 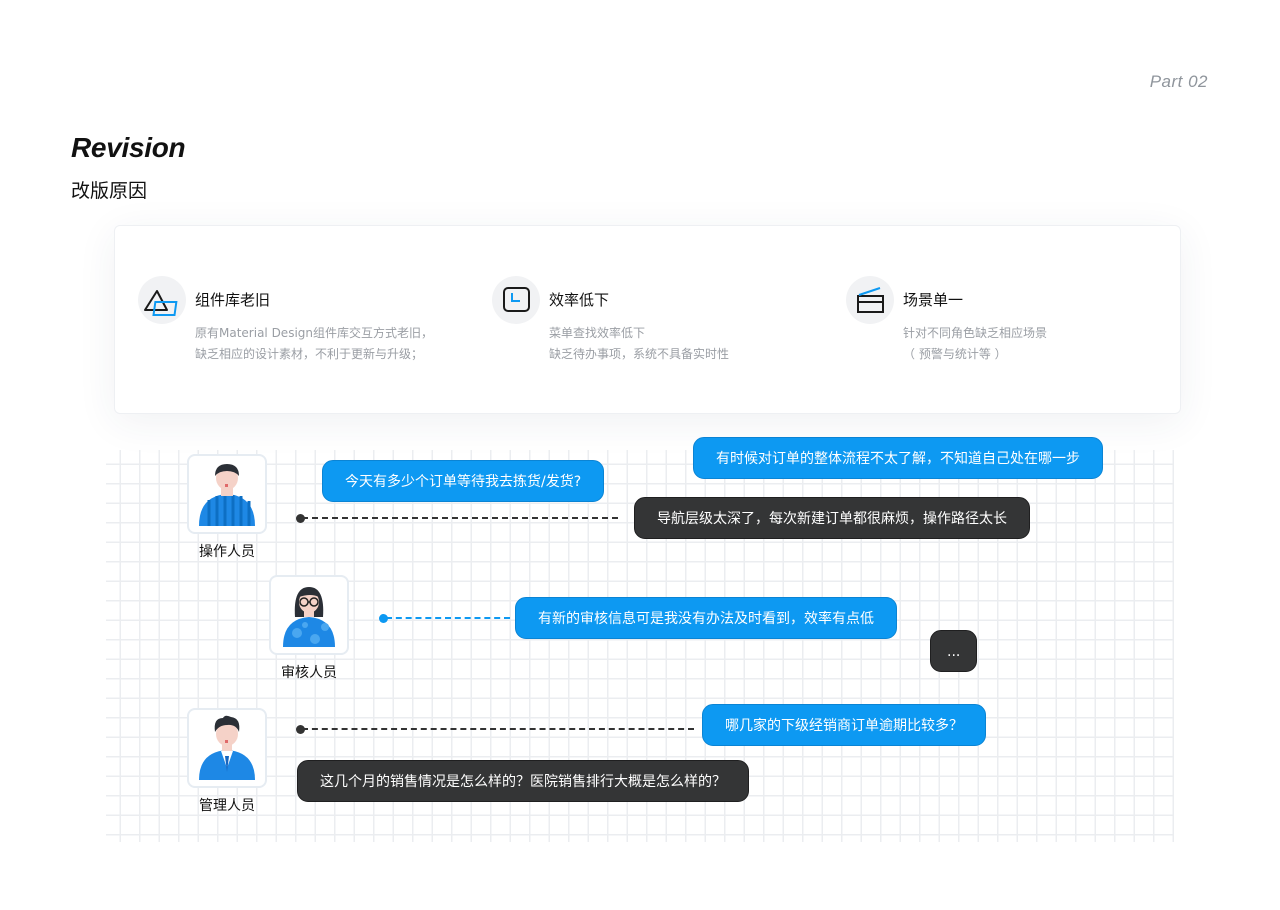 What do you see at coordinates (523, 781) in the screenshot?
I see `chat-bubble: 这几个月的销售情况是怎么样的？医院销售排行大概是怎么样的？` at bounding box center [523, 781].